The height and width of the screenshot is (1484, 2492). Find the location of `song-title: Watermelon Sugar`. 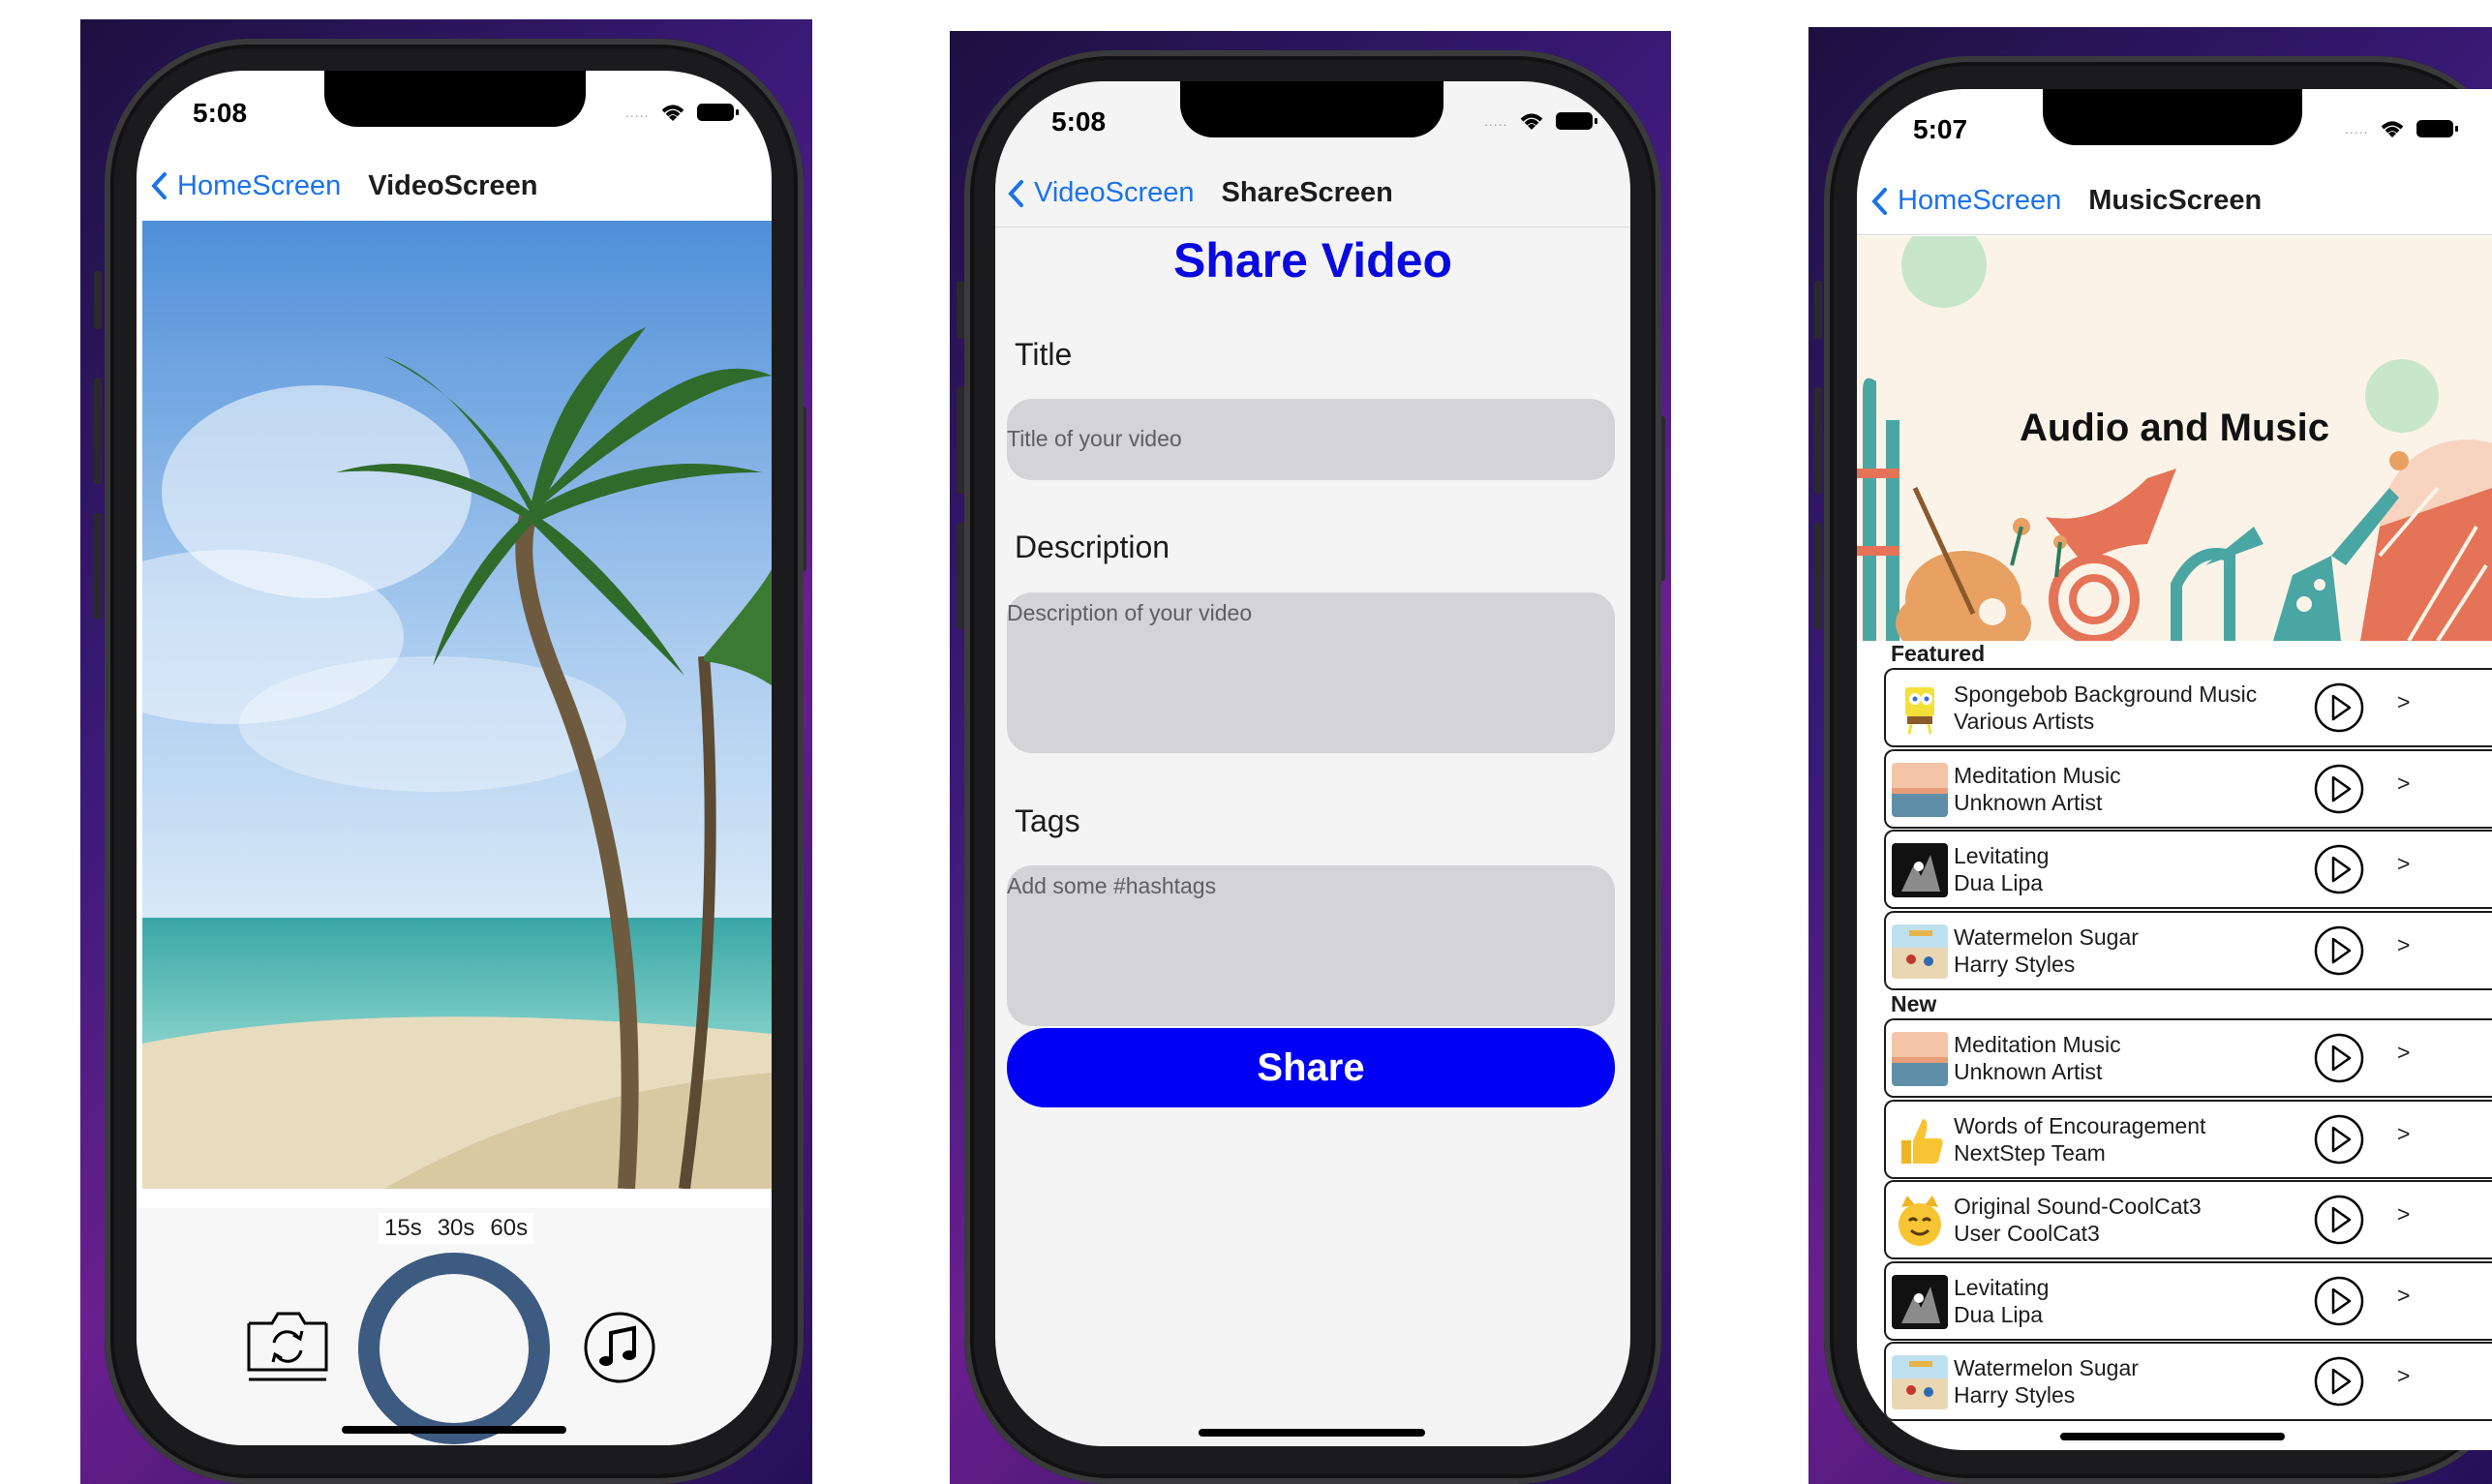

song-title: Watermelon Sugar is located at coordinates (2046, 937).